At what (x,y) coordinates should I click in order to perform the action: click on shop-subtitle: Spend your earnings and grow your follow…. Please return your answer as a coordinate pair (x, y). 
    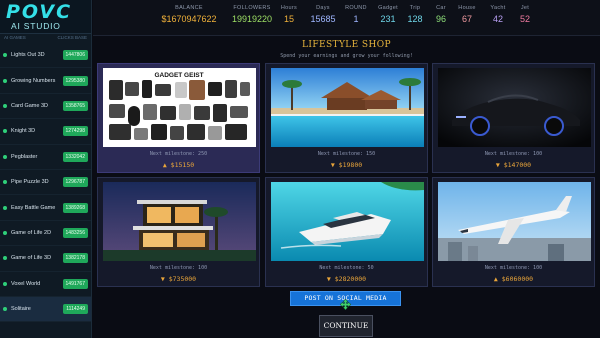
    Looking at the image, I should click on (346, 56).